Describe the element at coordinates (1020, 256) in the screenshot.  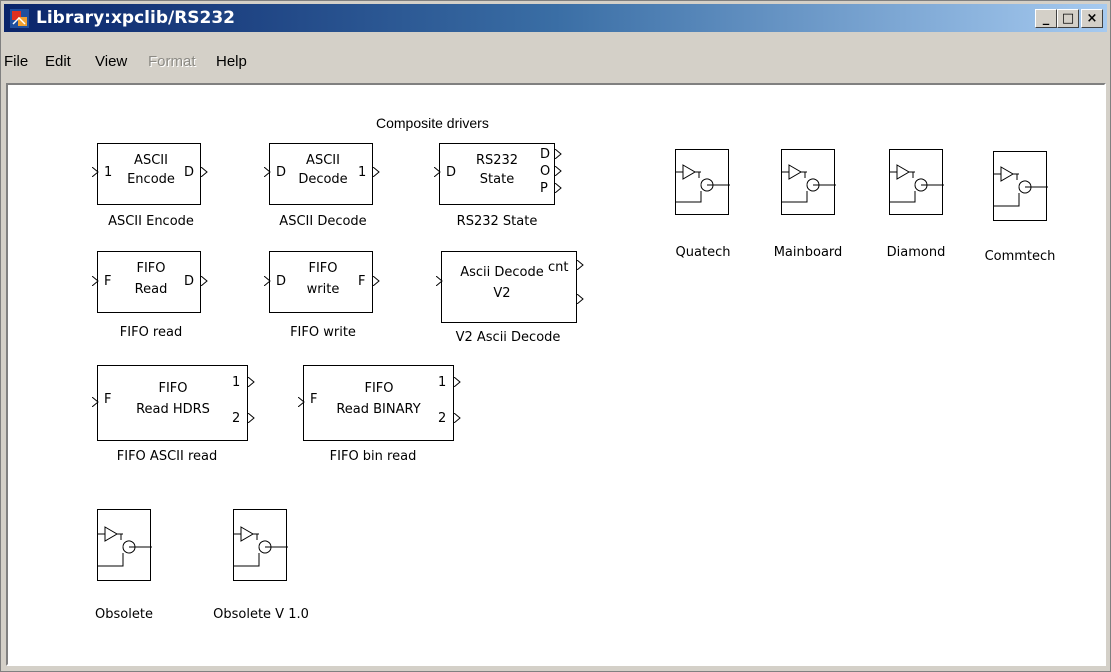
I see `subsystem-label: Commtech` at that location.